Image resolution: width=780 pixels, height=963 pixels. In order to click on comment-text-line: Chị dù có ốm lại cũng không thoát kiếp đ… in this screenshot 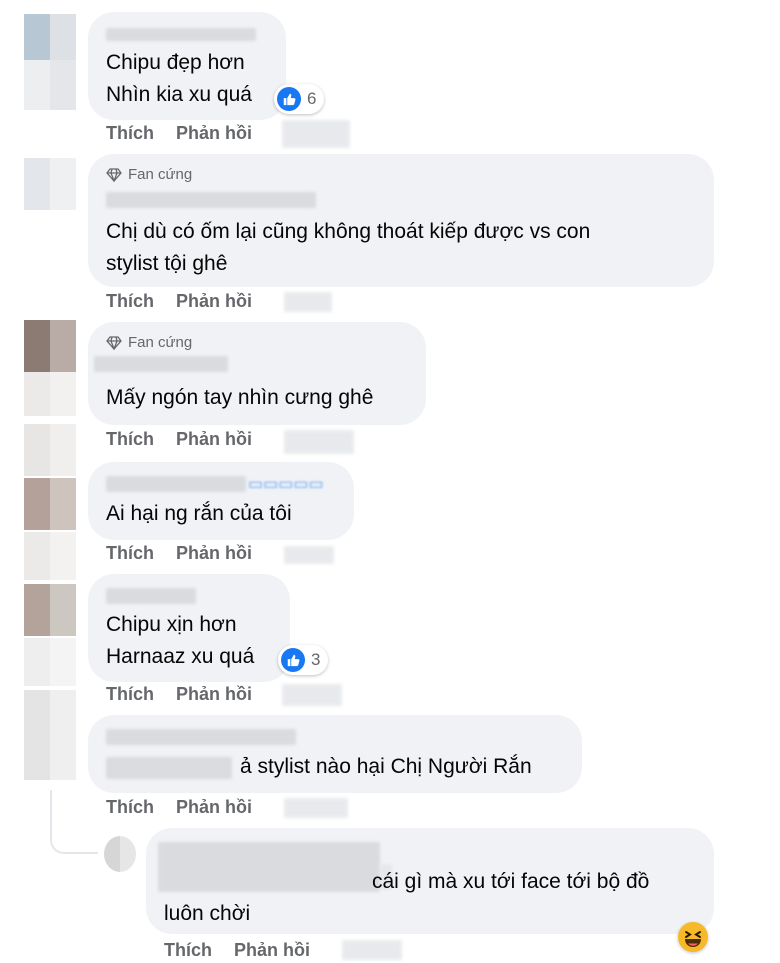, I will do `click(348, 231)`.